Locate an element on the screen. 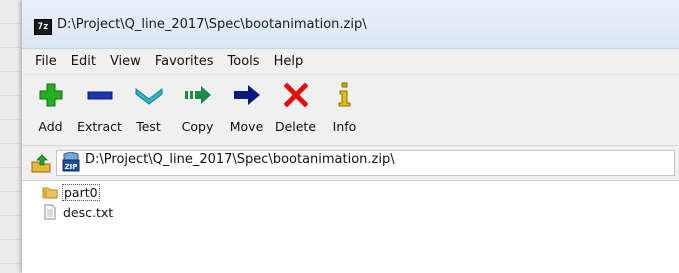  list-item-desc-txt: desc.txt is located at coordinates (78, 212).